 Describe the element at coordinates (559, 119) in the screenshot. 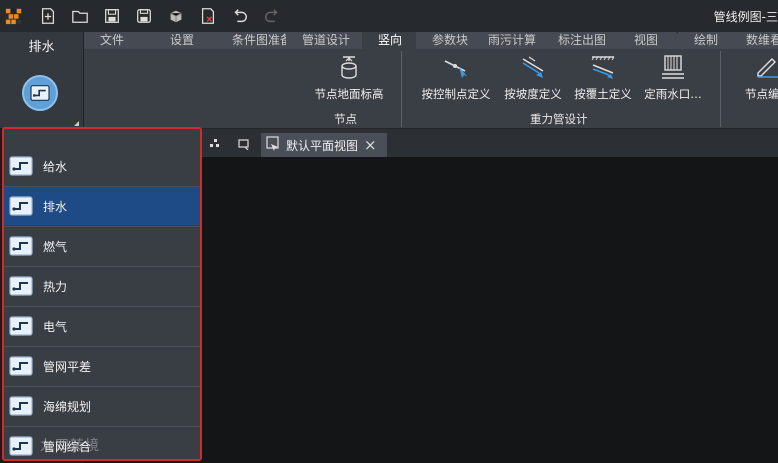

I see `group-label-gravity-pipe: 重力管设计` at that location.